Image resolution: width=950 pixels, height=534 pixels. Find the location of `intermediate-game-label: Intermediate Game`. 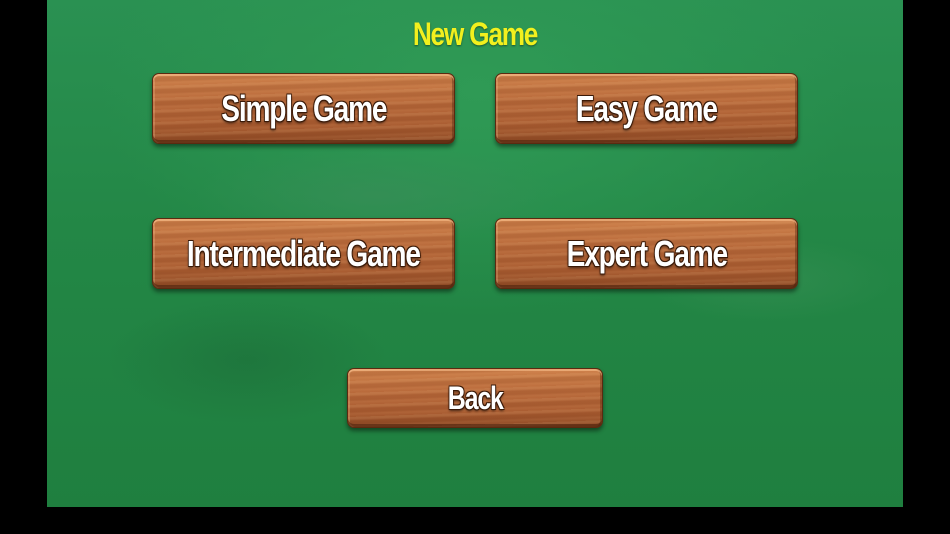

intermediate-game-label: Intermediate Game is located at coordinates (304, 253).